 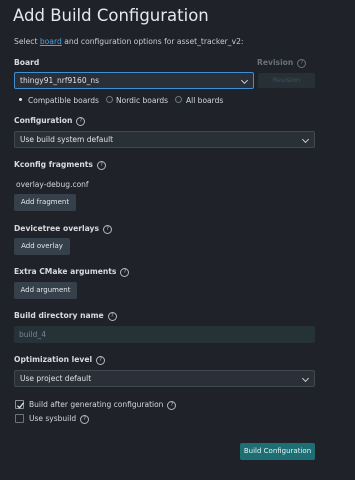 I want to click on cmake-label-group: Extra CMake arguments?, so click(x=72, y=272).